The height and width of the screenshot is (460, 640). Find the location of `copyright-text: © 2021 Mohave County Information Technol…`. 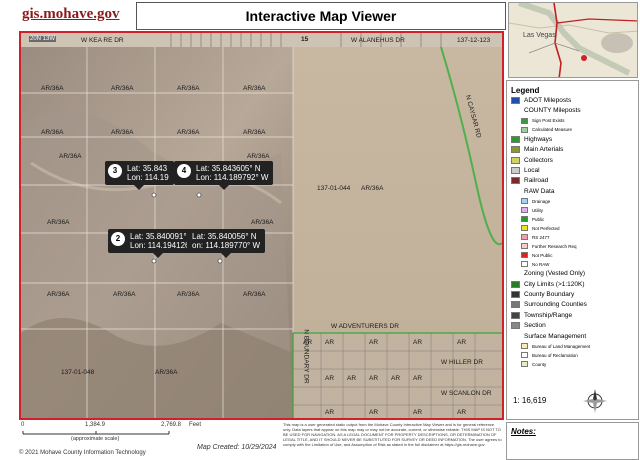

copyright-text: © 2021 Mohave County Information Technol… is located at coordinates (82, 453).